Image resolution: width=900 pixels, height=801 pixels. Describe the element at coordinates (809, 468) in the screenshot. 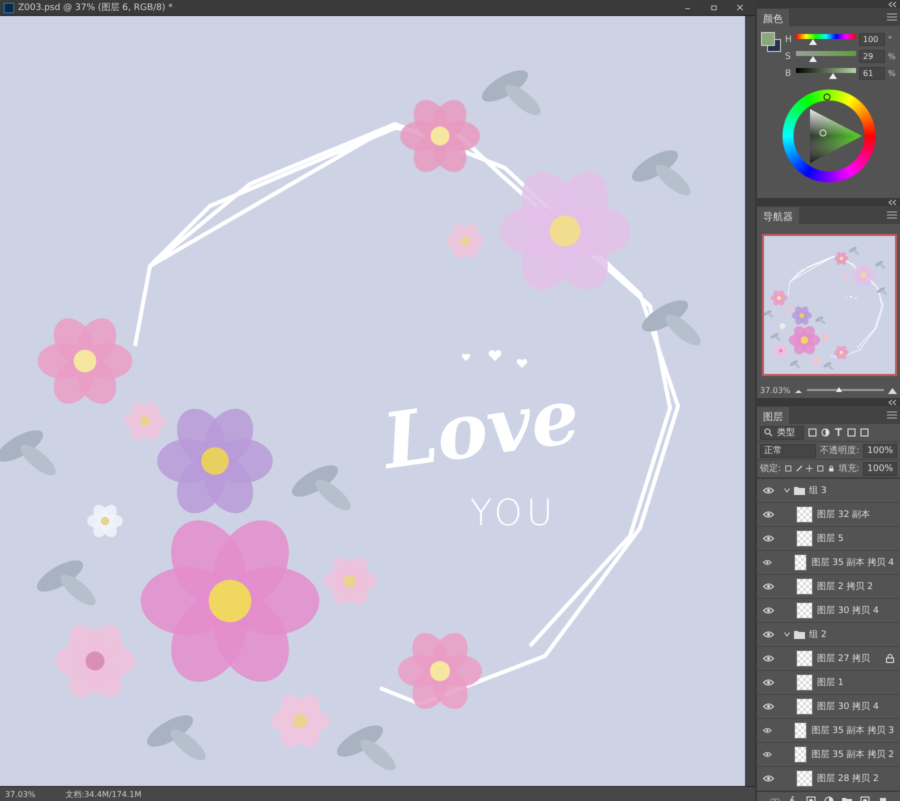

I see `move-icon` at that location.